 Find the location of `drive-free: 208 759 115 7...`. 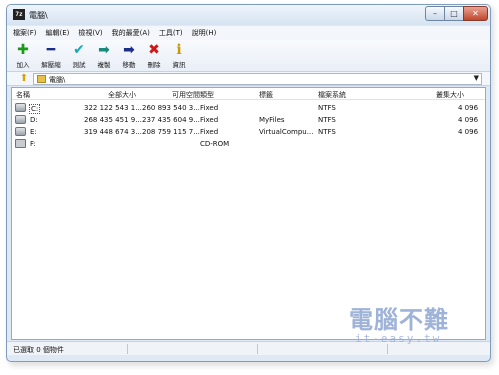

drive-free: 208 759 115 7... is located at coordinates (171, 132).